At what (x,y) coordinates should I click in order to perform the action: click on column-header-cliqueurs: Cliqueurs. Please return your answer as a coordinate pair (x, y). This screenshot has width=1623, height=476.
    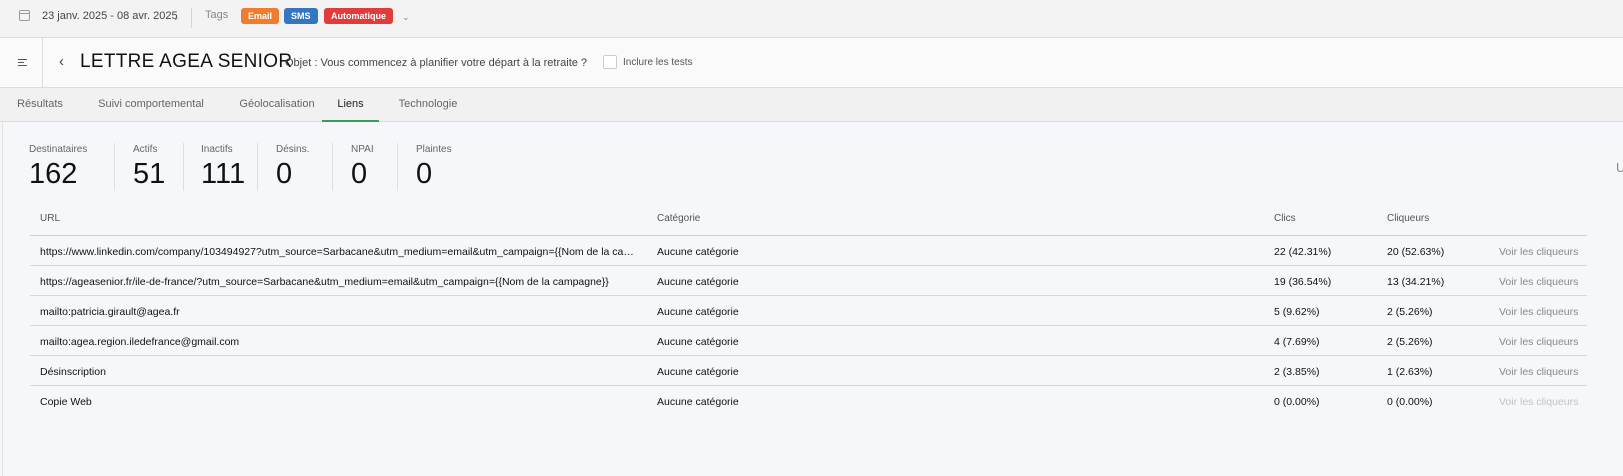
    Looking at the image, I should click on (1408, 218).